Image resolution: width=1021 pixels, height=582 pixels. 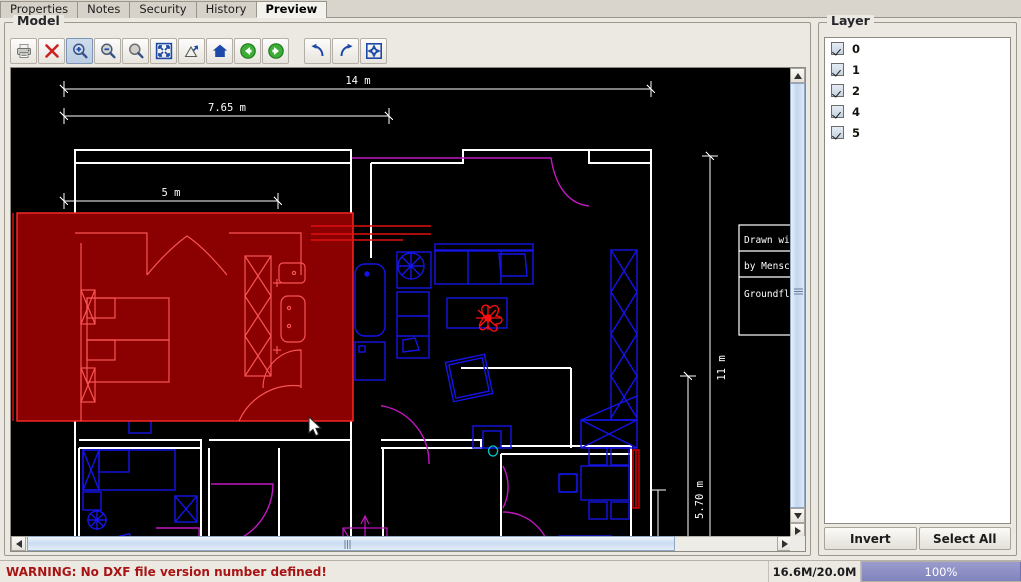 What do you see at coordinates (768, 240) in the screenshot?
I see `title-block-line-1: Drawn with A` at bounding box center [768, 240].